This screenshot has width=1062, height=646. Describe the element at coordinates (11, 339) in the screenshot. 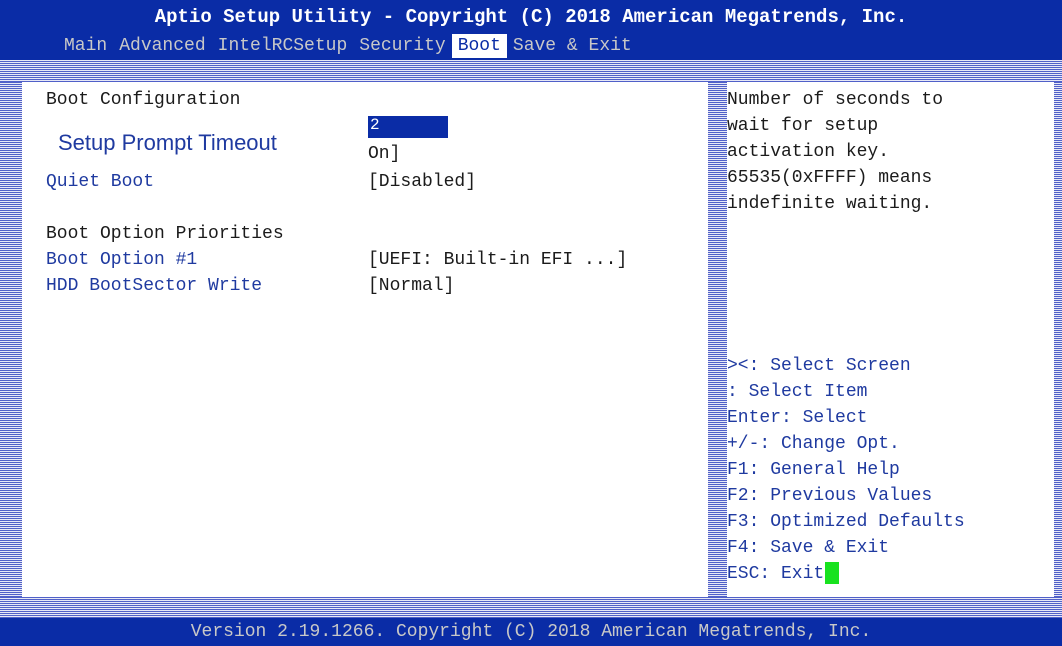

I see `left-border` at that location.